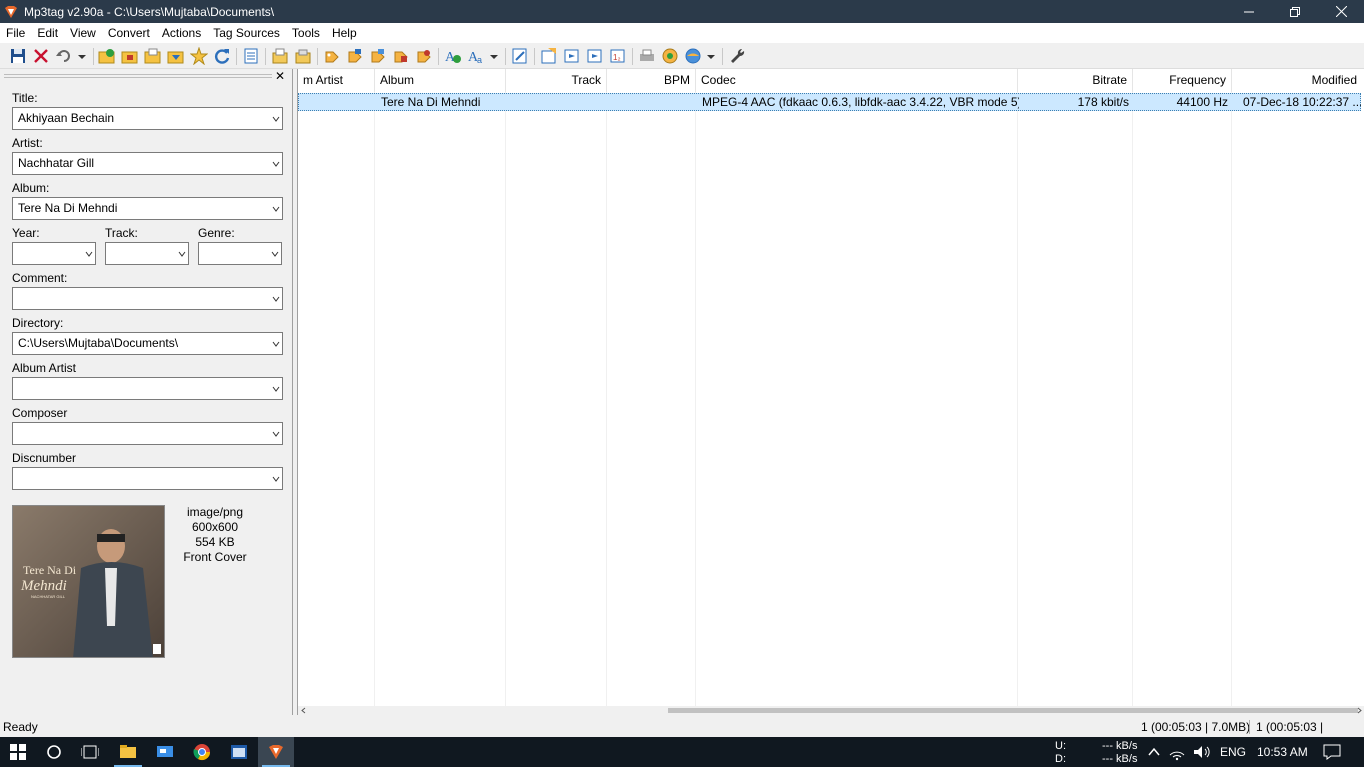  Describe the element at coordinates (280, 56) in the screenshot. I see `copy-tag-icon` at that location.